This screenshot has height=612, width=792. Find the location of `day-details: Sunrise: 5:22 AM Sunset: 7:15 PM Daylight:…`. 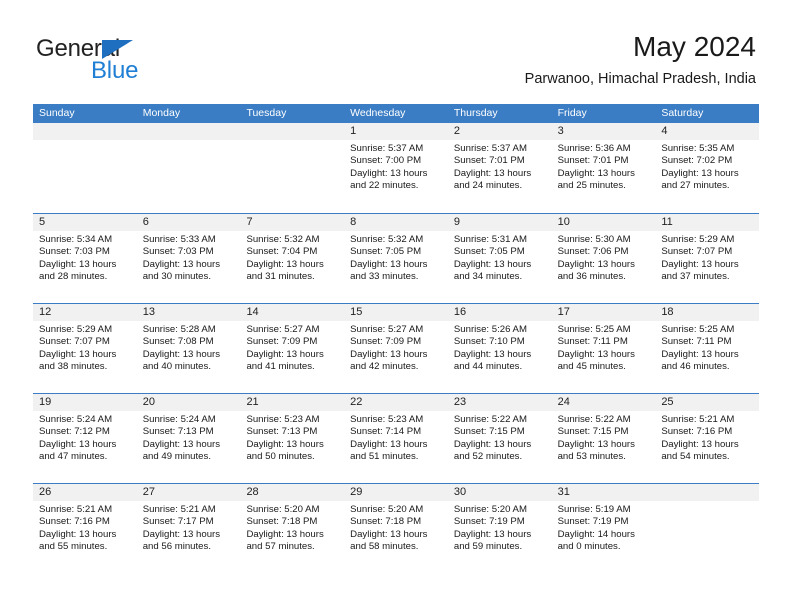

day-details: Sunrise: 5:22 AM Sunset: 7:15 PM Daylight:… is located at coordinates (500, 437).